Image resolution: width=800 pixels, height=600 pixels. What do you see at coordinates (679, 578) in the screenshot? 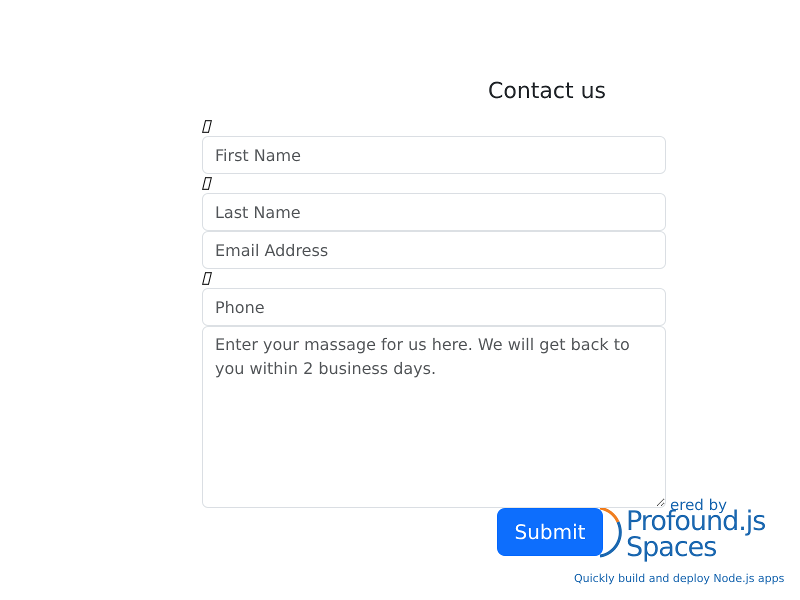
I see `tagline: Quickly build and deploy Node.js apps` at bounding box center [679, 578].